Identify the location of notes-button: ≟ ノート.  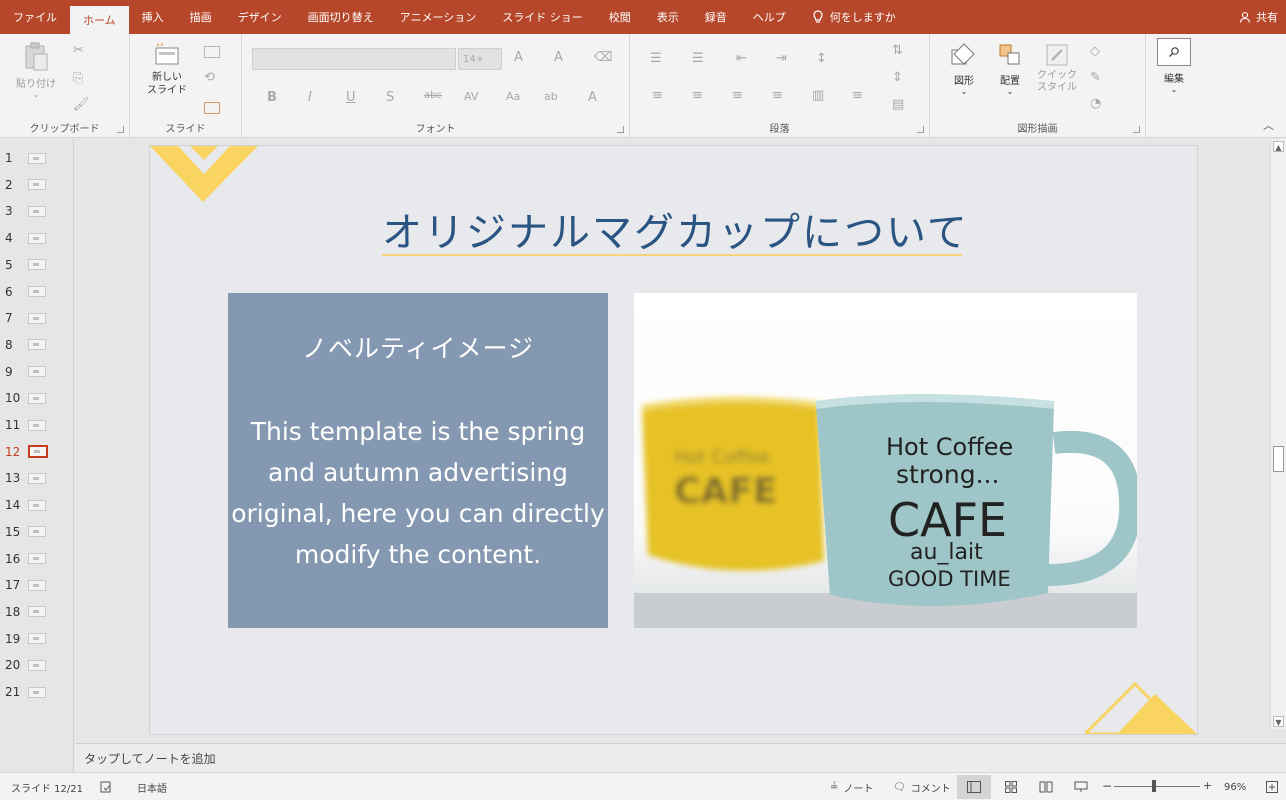
(851, 786).